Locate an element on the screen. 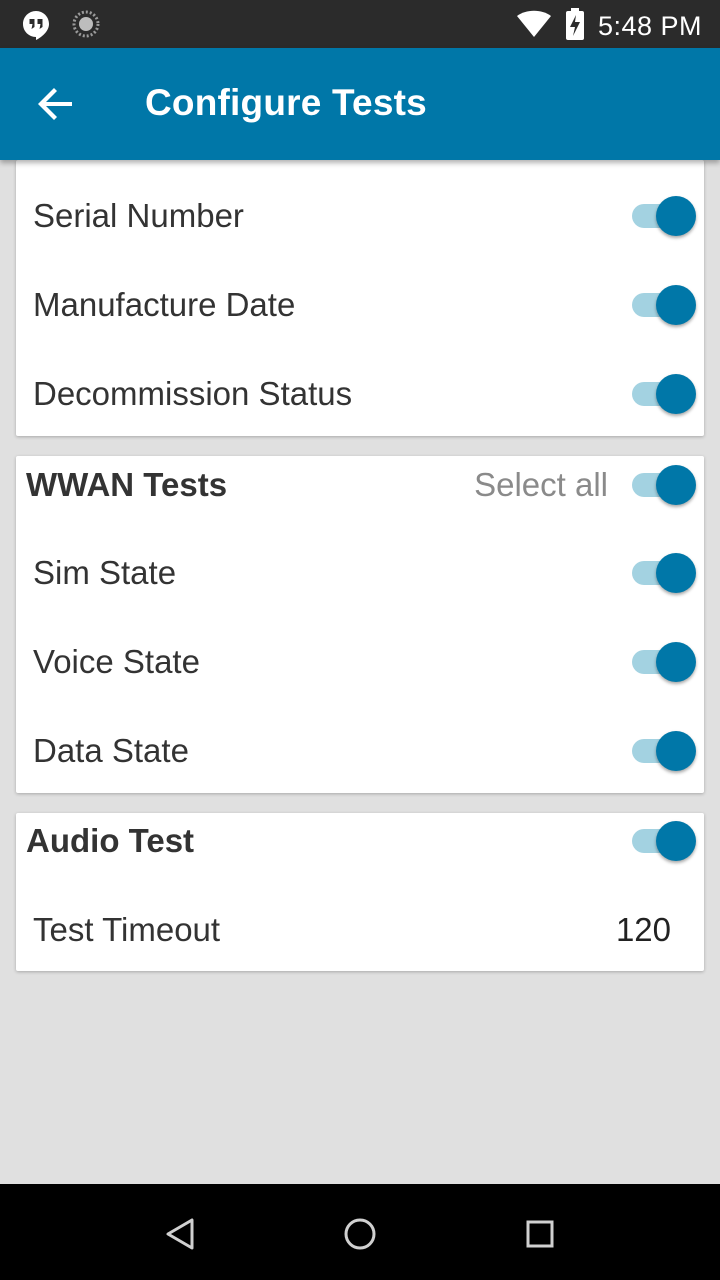  navigation-bar is located at coordinates (360, 1232).